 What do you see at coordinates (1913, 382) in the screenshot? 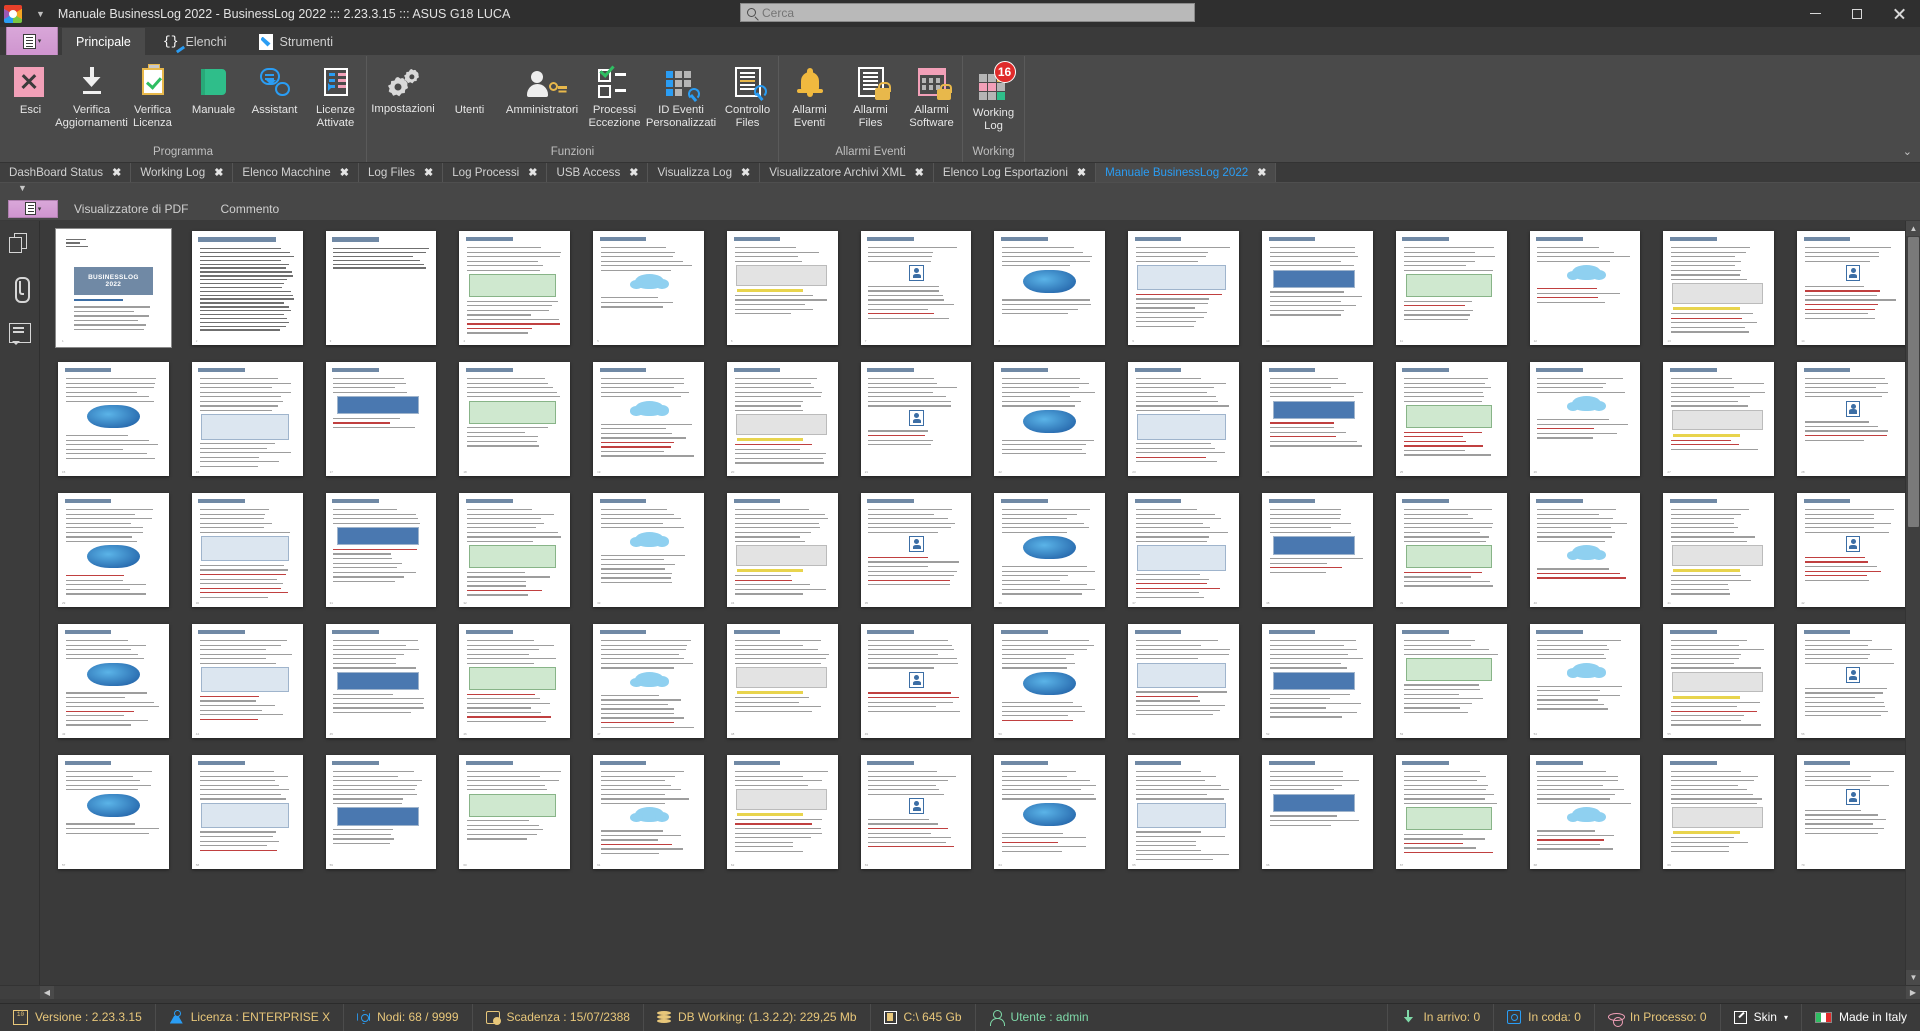
I see `scroll-thumb` at bounding box center [1913, 382].